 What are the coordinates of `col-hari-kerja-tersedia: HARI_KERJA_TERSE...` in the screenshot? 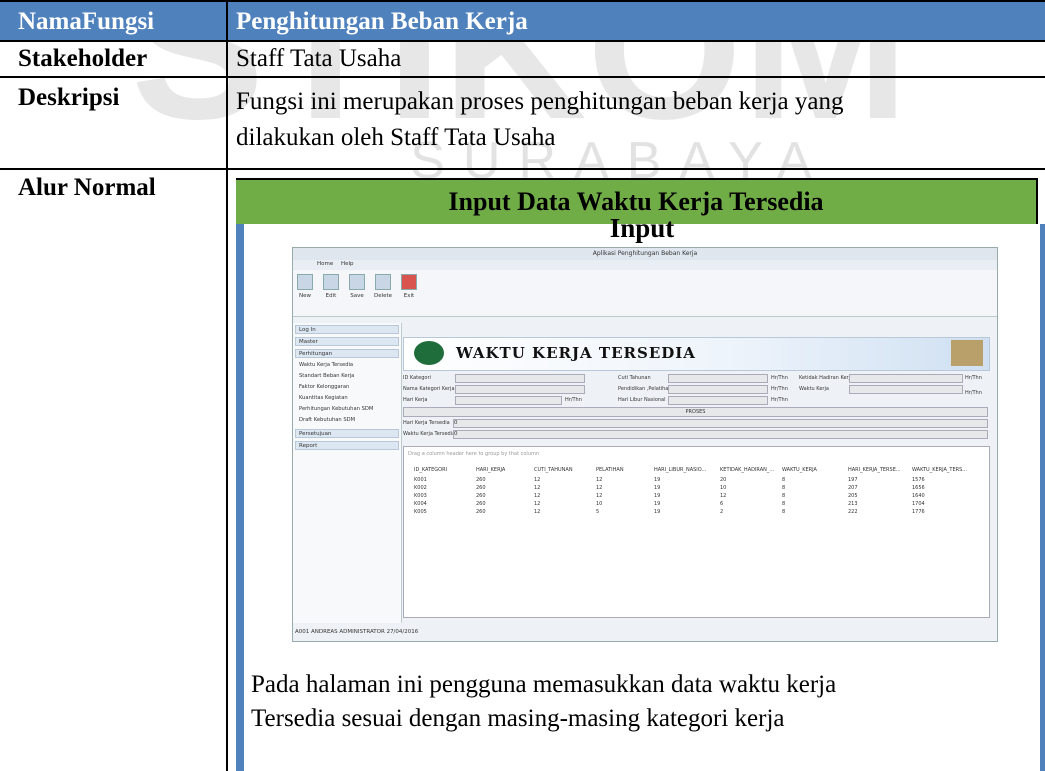 It's located at (874, 470).